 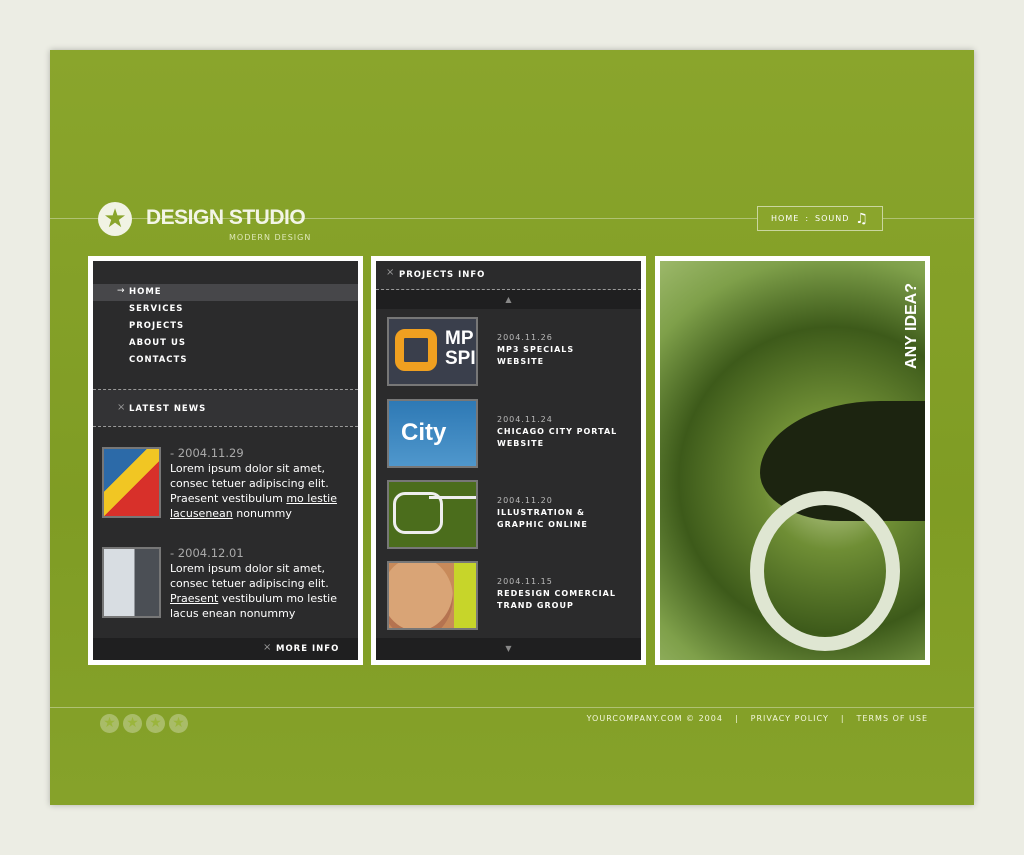 What do you see at coordinates (508, 649) in the screenshot?
I see `scroll-down-arrow-icon: ▼` at bounding box center [508, 649].